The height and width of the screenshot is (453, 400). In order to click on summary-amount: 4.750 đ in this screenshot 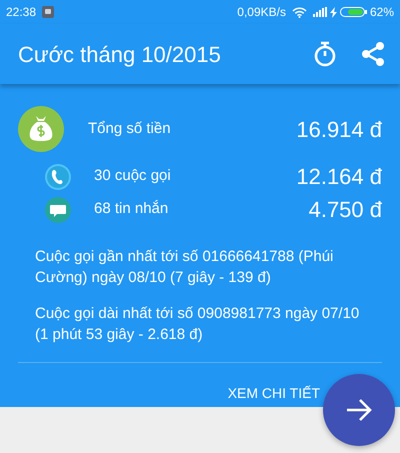, I will do `click(345, 210)`.